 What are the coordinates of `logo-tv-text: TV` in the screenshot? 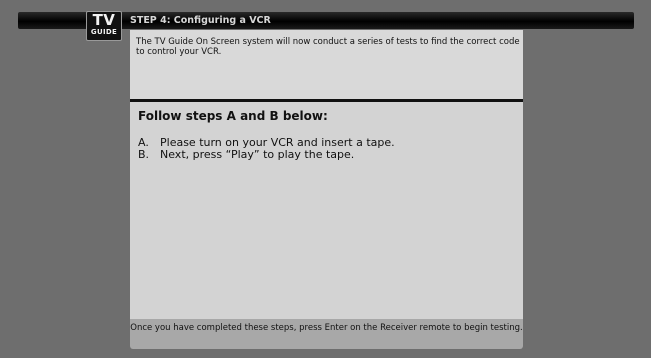 It's located at (104, 20).